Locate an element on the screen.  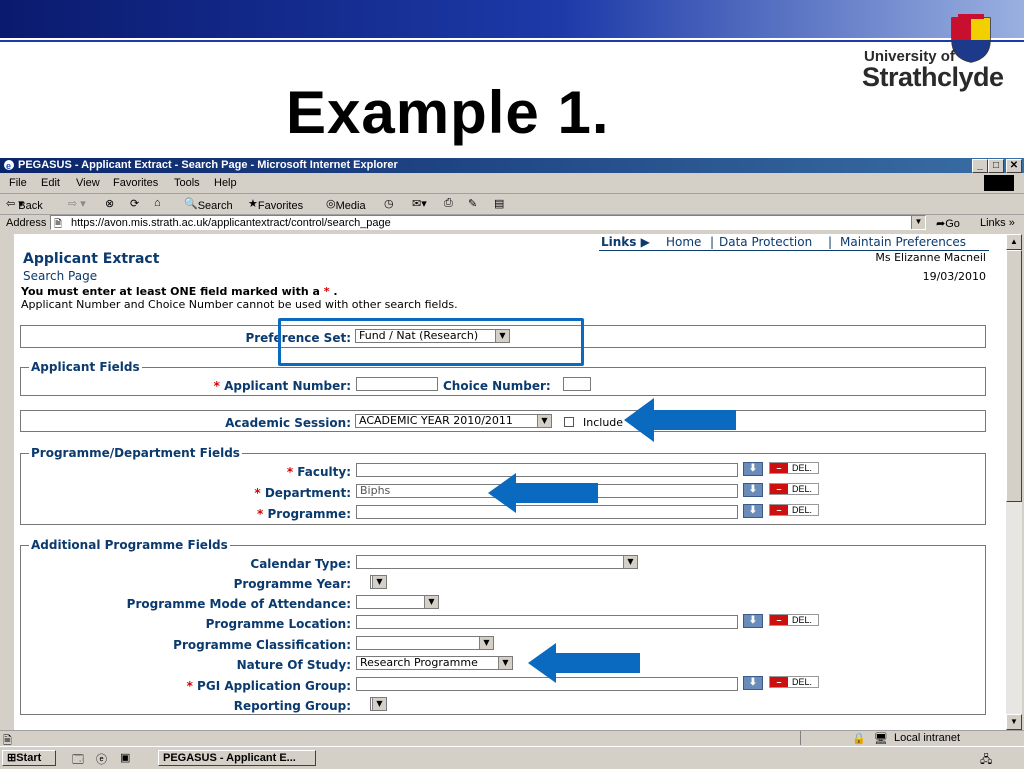
svg-text: e is located at coordinates (8, 166).